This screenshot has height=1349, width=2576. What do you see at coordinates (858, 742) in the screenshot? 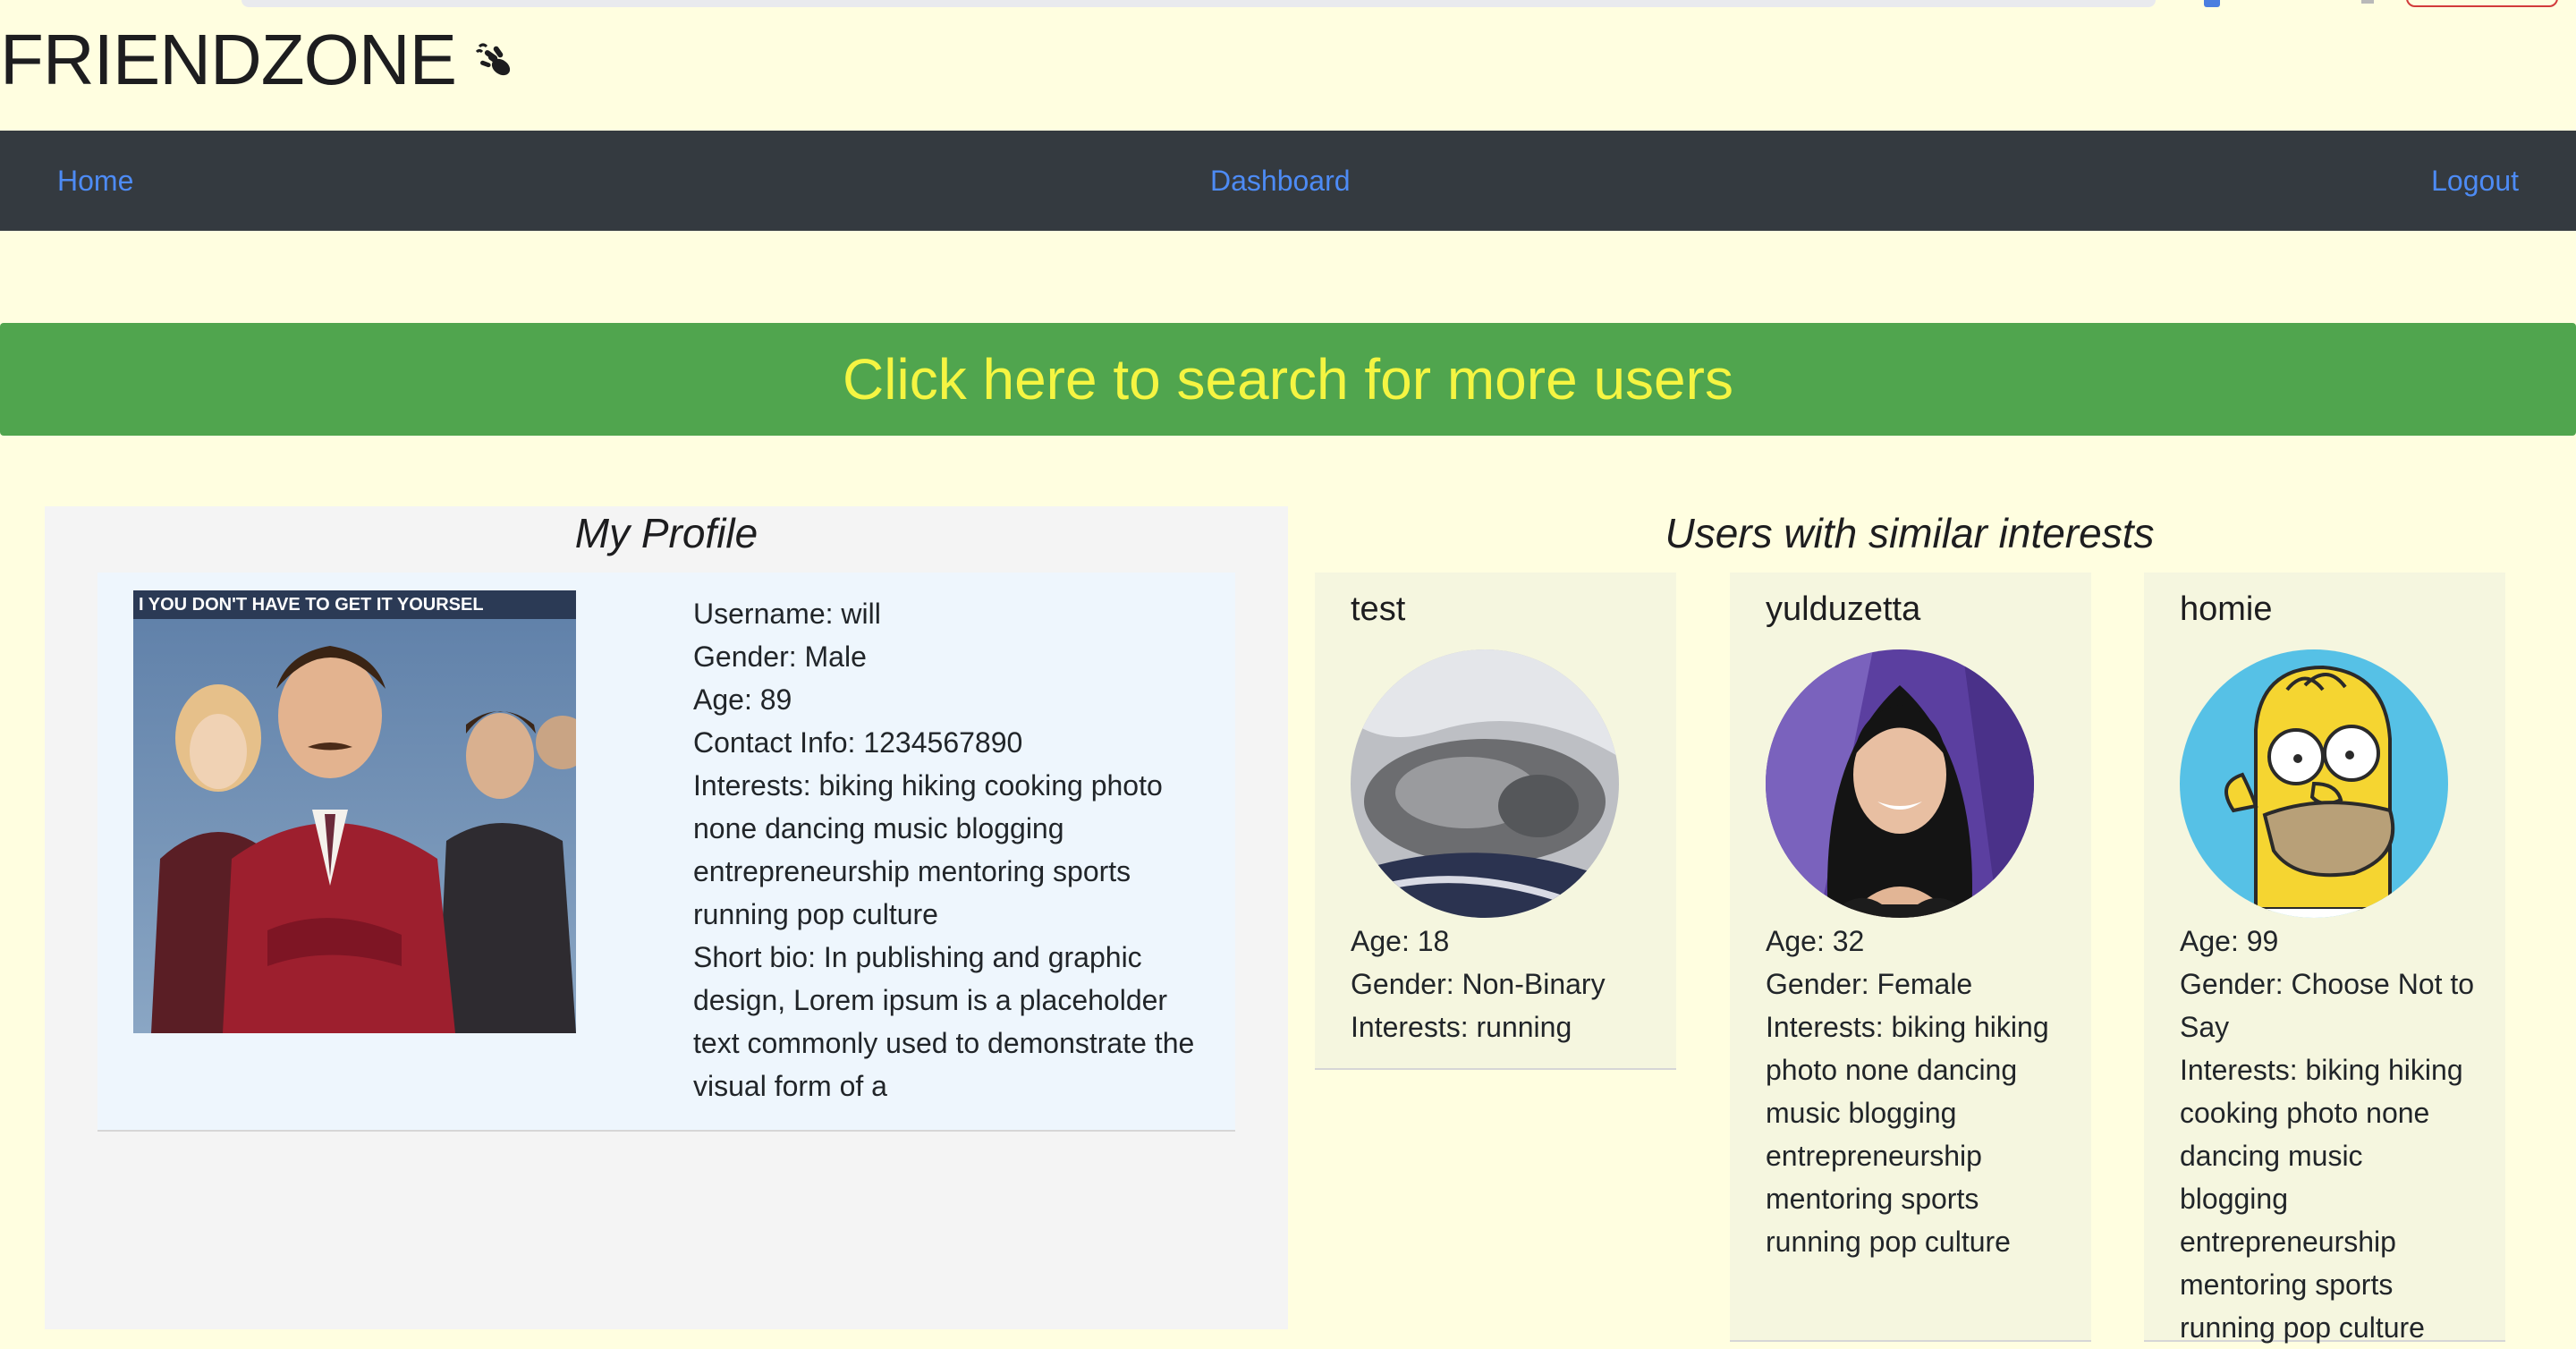
I see `profile-contact: Contact Info: 1234567890` at bounding box center [858, 742].